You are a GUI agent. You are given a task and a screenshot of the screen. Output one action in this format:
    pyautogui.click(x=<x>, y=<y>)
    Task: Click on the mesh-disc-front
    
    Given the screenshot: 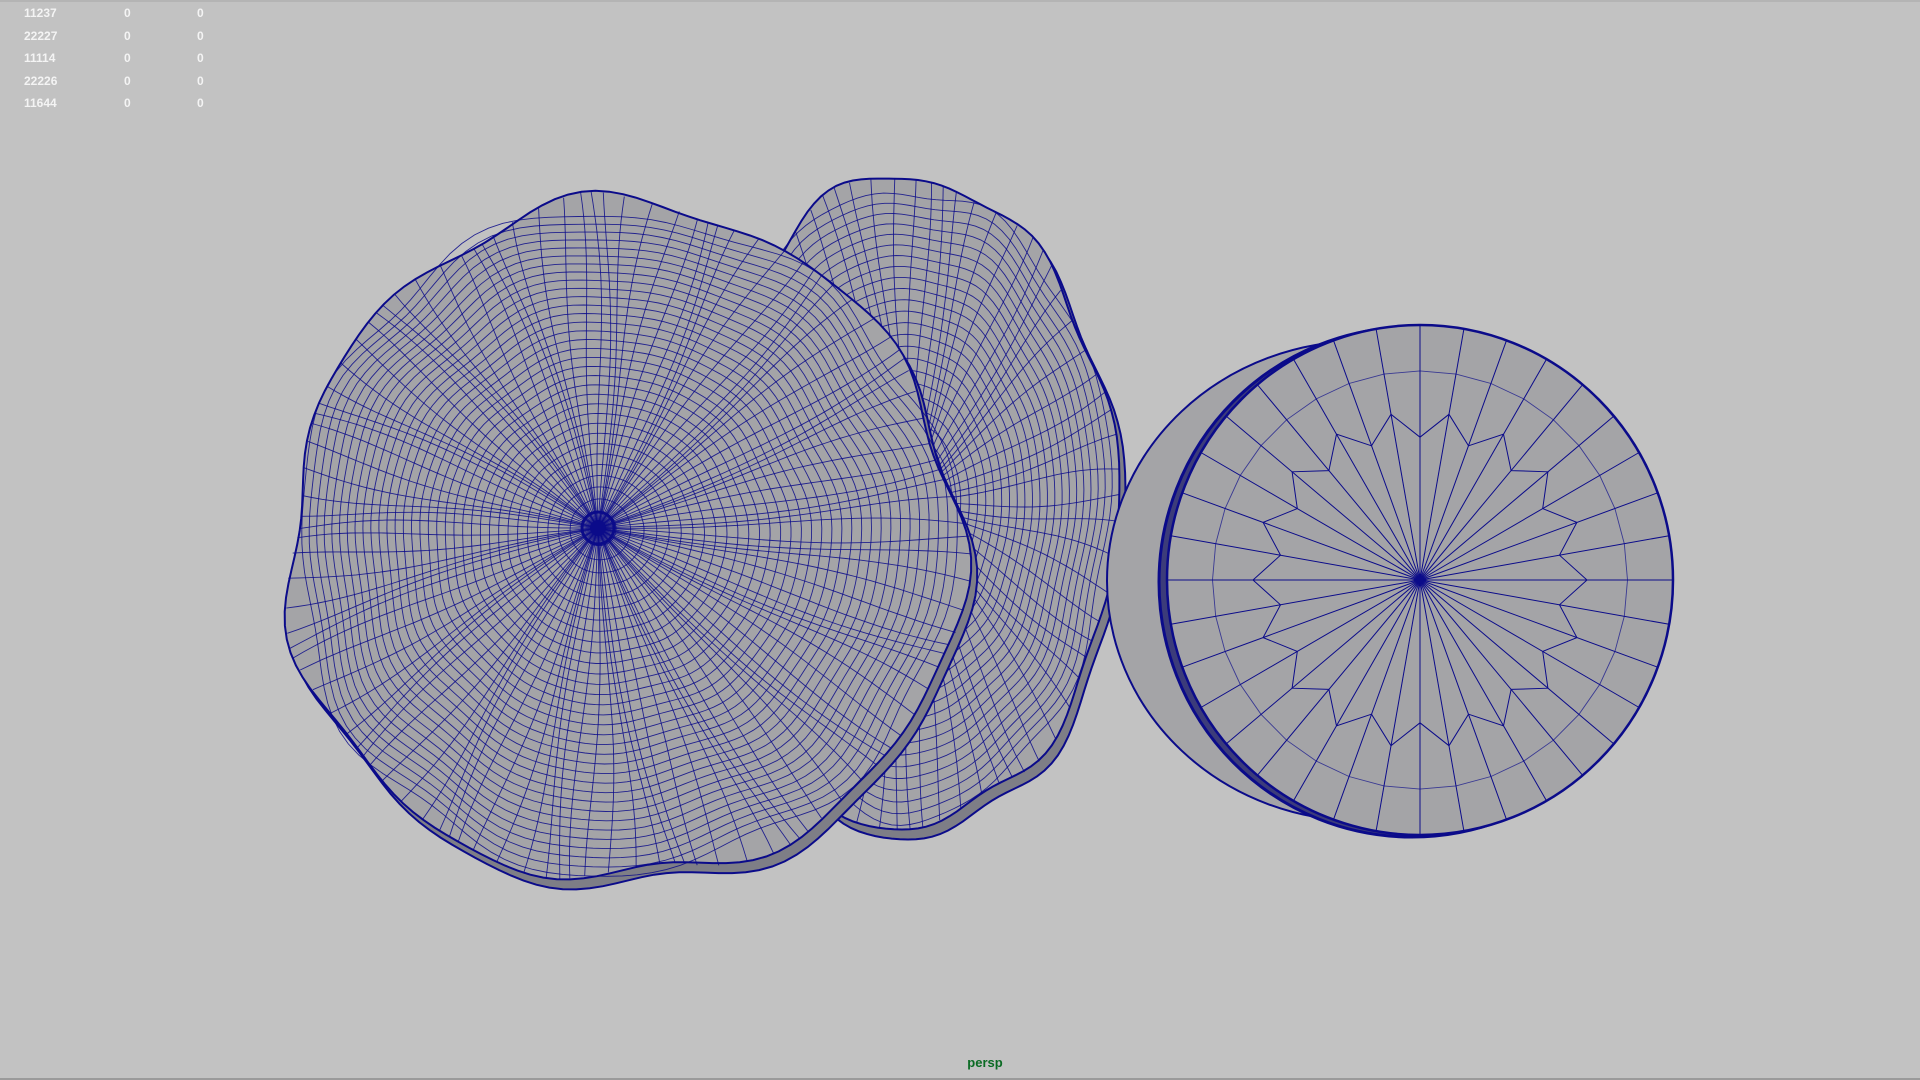 What is the action you would take?
    pyautogui.click(x=1416, y=581)
    